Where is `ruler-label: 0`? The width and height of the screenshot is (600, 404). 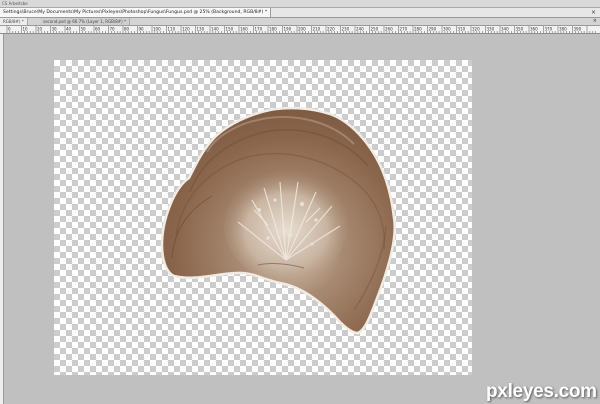
ruler-label: 0 is located at coordinates (9, 29).